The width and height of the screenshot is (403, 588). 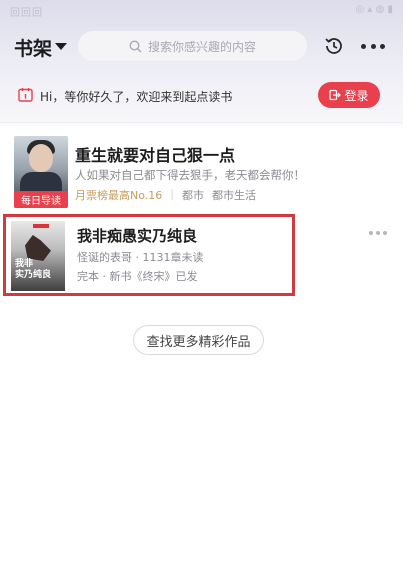 What do you see at coordinates (119, 195) in the screenshot?
I see `rank-label: 月票榜最高No.16` at bounding box center [119, 195].